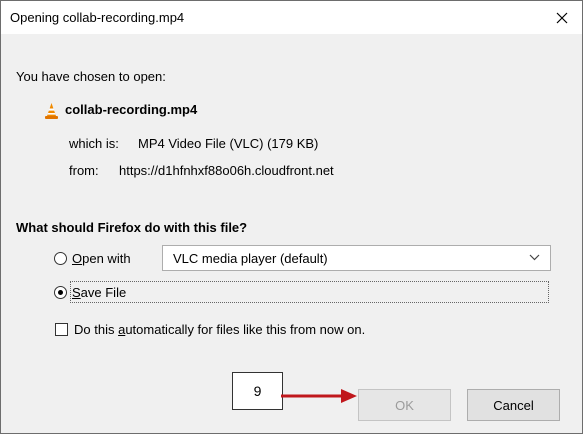  What do you see at coordinates (250, 258) in the screenshot?
I see `app-select-value: VLC media player (default)` at bounding box center [250, 258].